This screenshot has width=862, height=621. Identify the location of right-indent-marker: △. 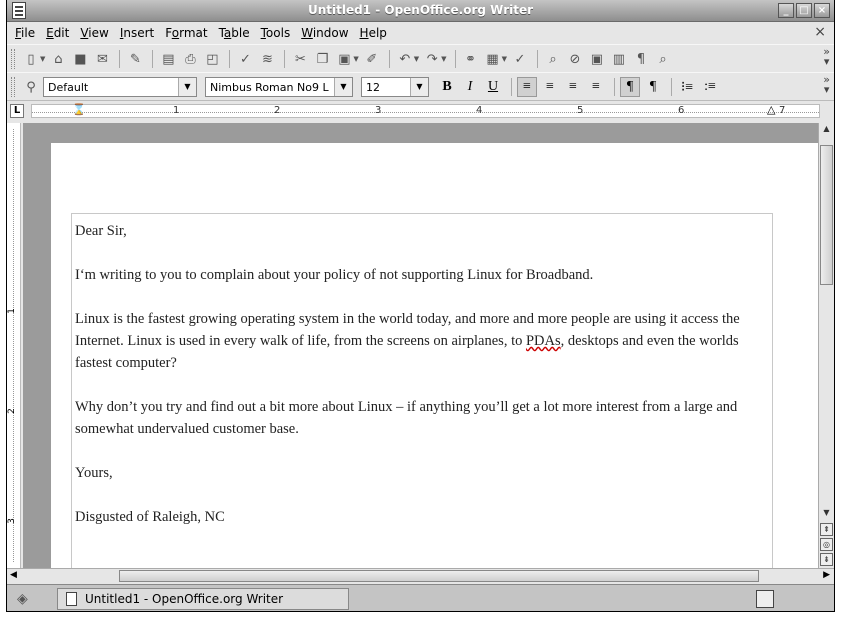
(771, 109).